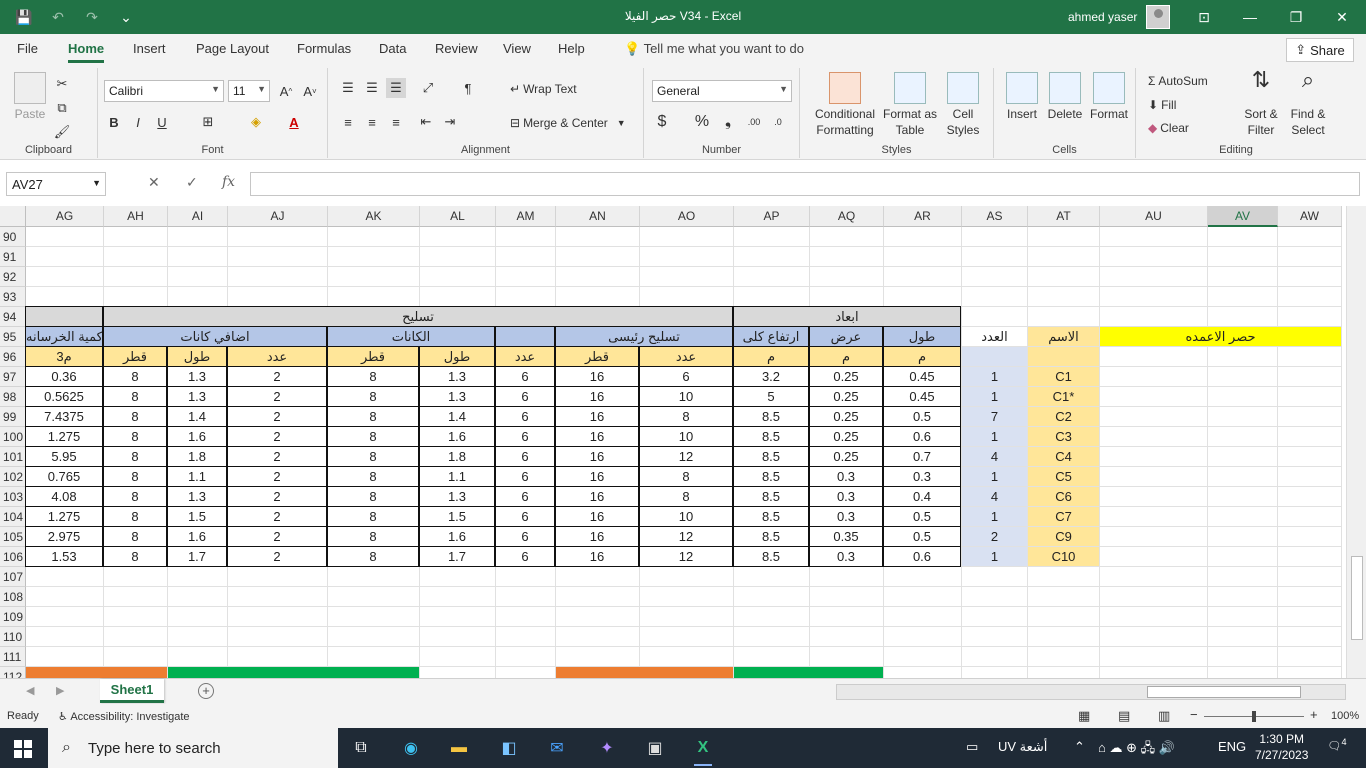  Describe the element at coordinates (1064, 437) in the screenshot. I see `column-name-cell: C3` at that location.